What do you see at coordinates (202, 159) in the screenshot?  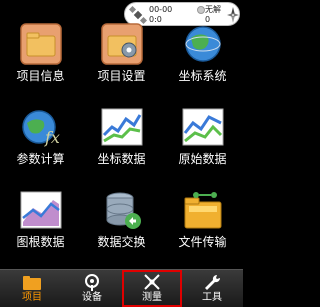 I see `grid-item-label: 原始数据` at bounding box center [202, 159].